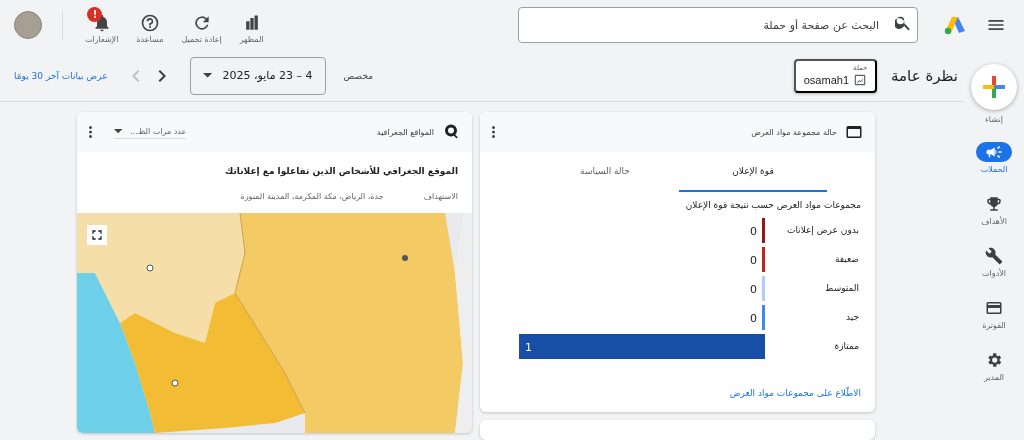 Image resolution: width=1024 pixels, height=440 pixels. I want to click on alert-badge: !, so click(95, 14).